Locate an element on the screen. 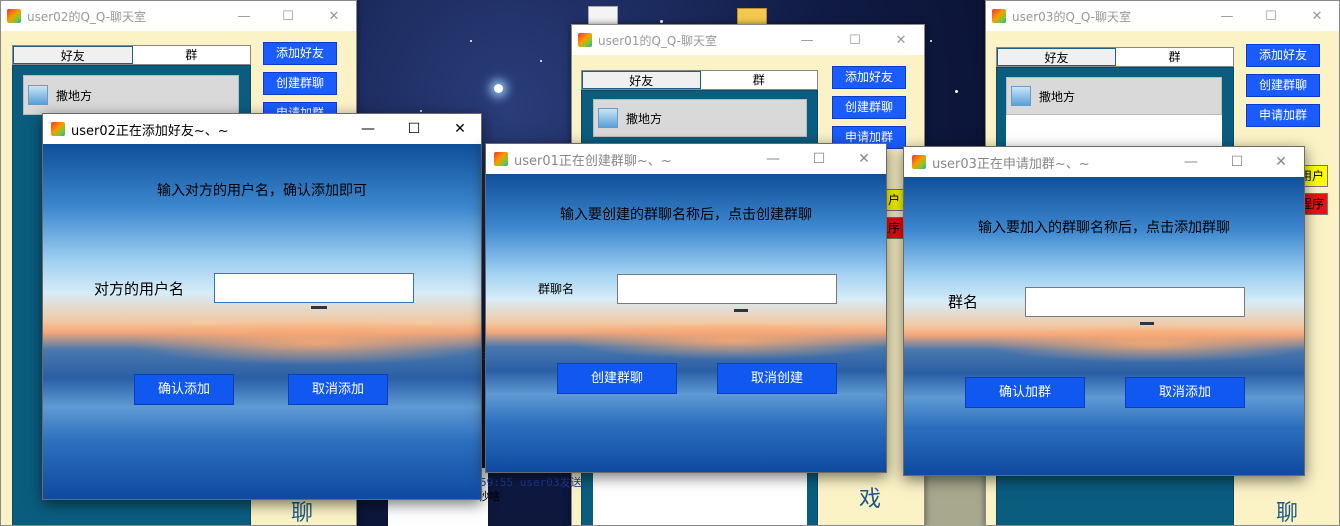 The height and width of the screenshot is (526, 1340). window-title: user03的Q_Q-聊天室 is located at coordinates (1071, 16).